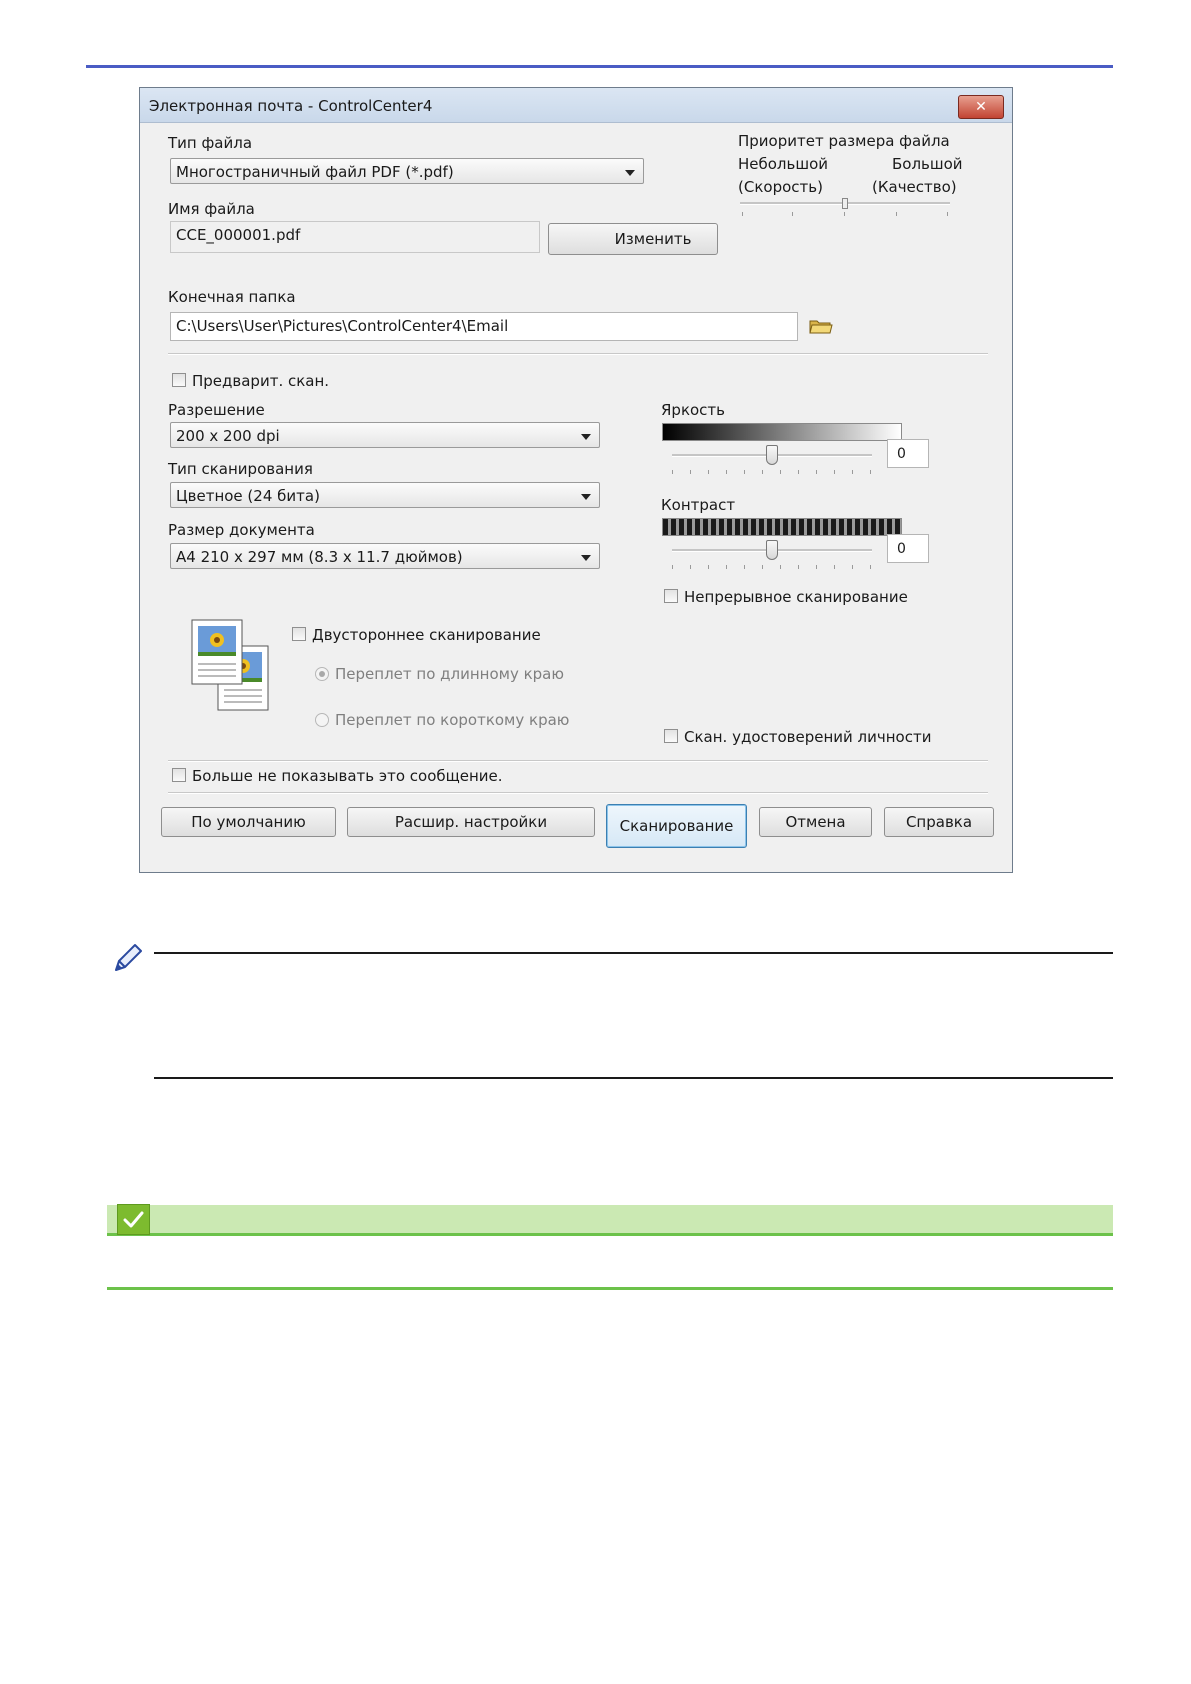 This screenshot has width=1191, height=1684. What do you see at coordinates (322, 720) in the screenshot?
I see `short-edge-radio-button` at bounding box center [322, 720].